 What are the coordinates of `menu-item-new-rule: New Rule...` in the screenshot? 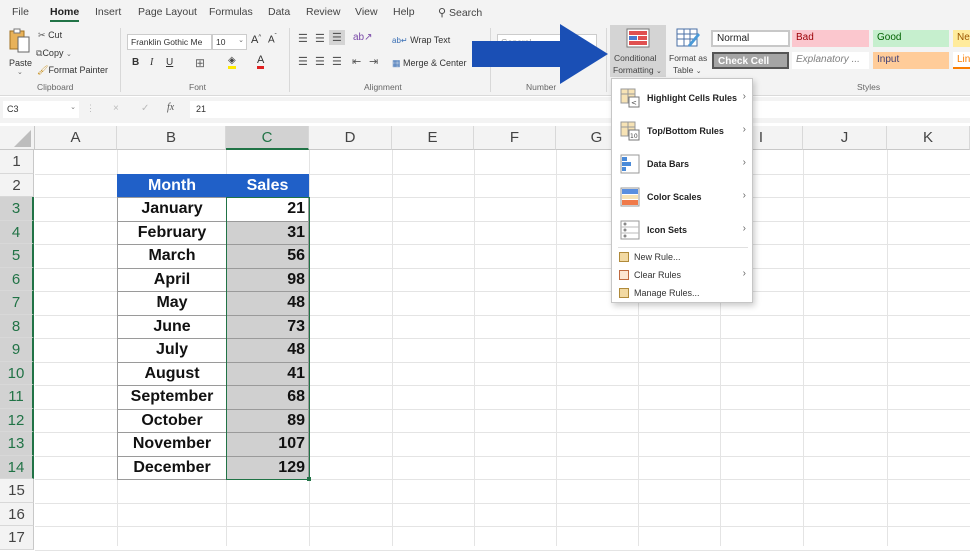 It's located at (682, 257).